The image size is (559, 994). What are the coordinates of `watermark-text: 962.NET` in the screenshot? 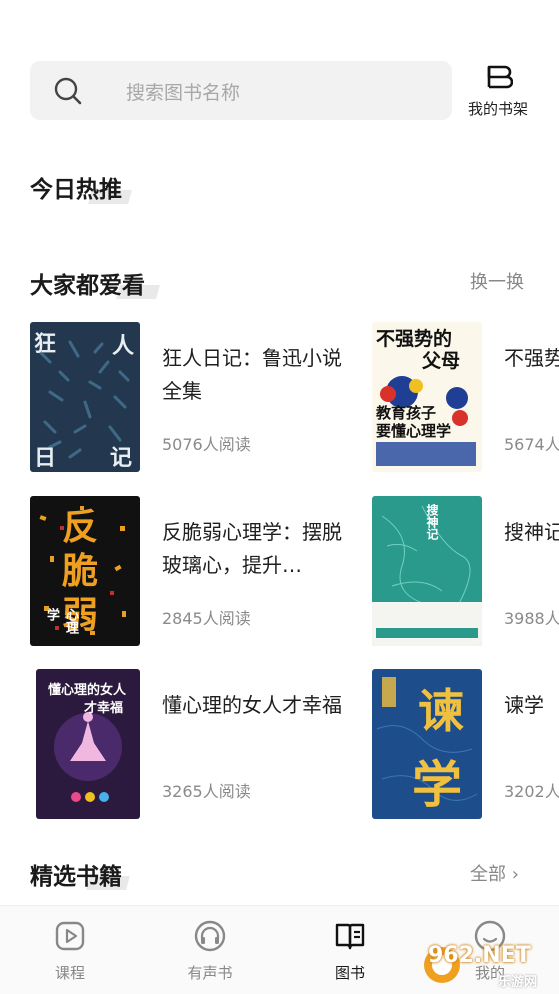 It's located at (479, 955).